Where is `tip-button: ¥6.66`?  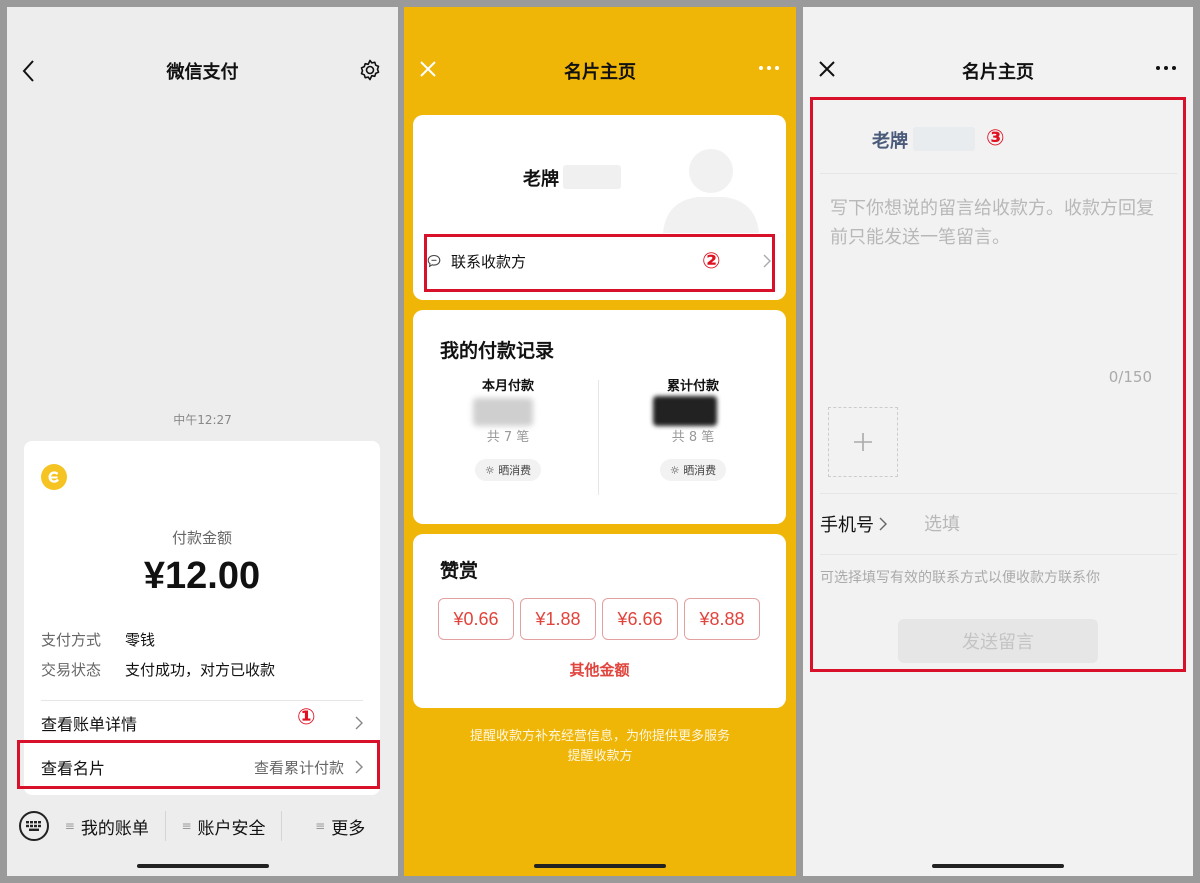
tip-button: ¥6.66 is located at coordinates (640, 619).